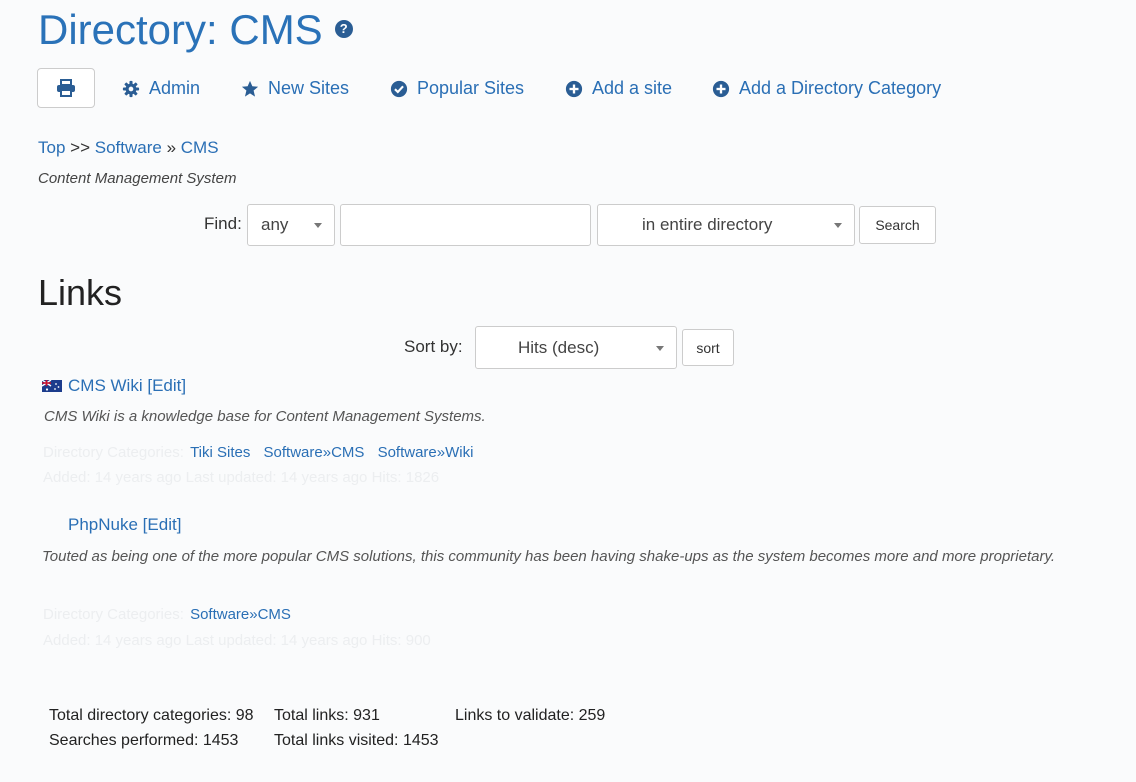  Describe the element at coordinates (250, 88) in the screenshot. I see `star-icon` at that location.